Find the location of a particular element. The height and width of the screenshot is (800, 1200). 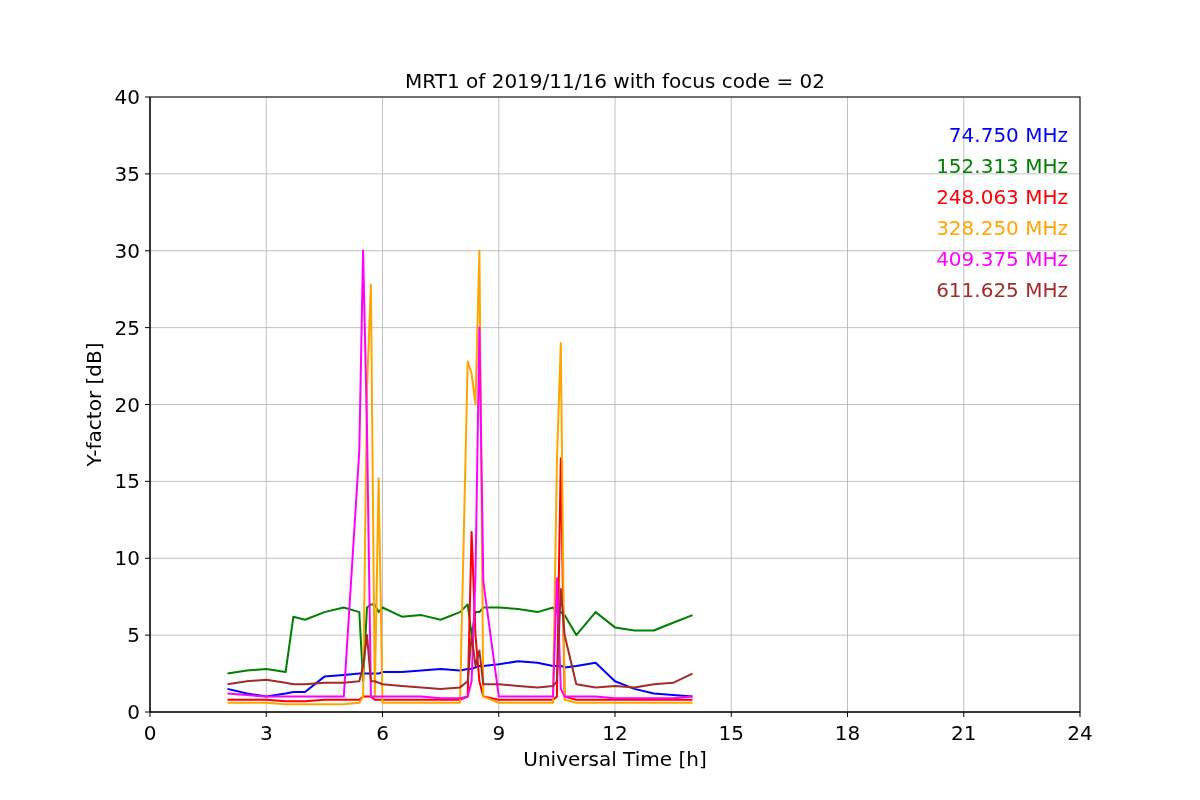

legend-label: 409.375 MHz is located at coordinates (1002, 259).